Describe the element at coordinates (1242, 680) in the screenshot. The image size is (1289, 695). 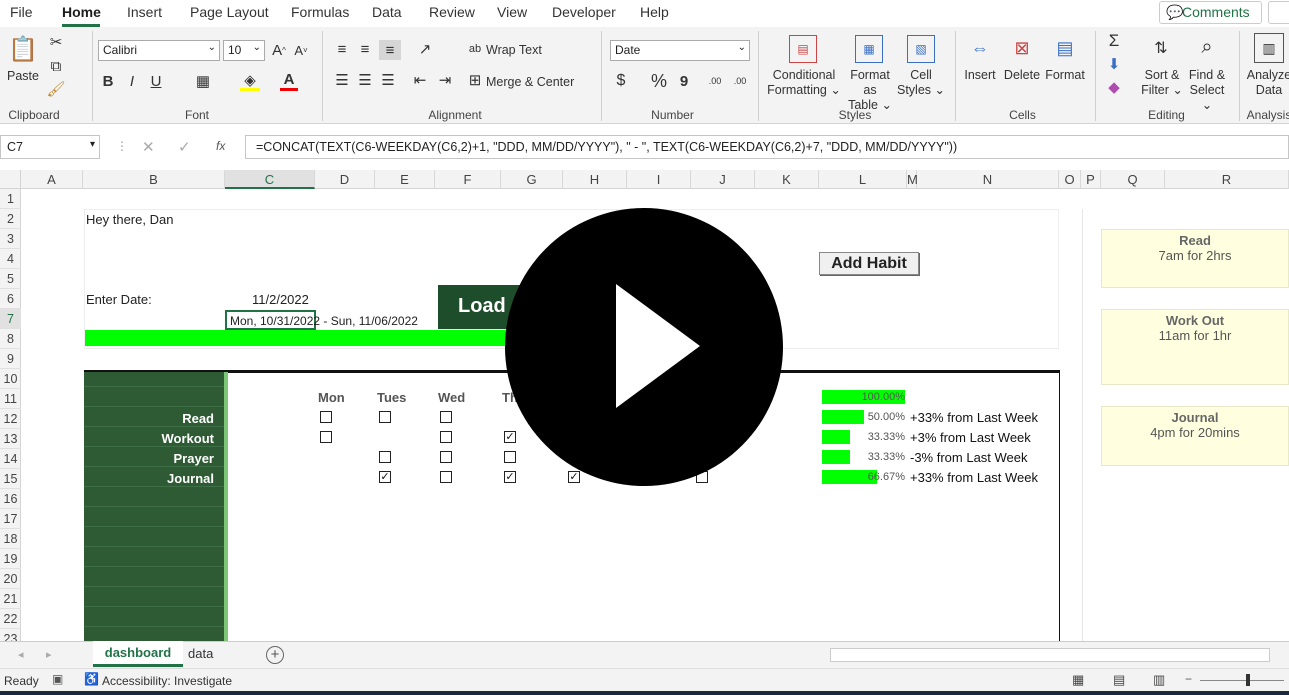
I see `zoom-slider` at that location.